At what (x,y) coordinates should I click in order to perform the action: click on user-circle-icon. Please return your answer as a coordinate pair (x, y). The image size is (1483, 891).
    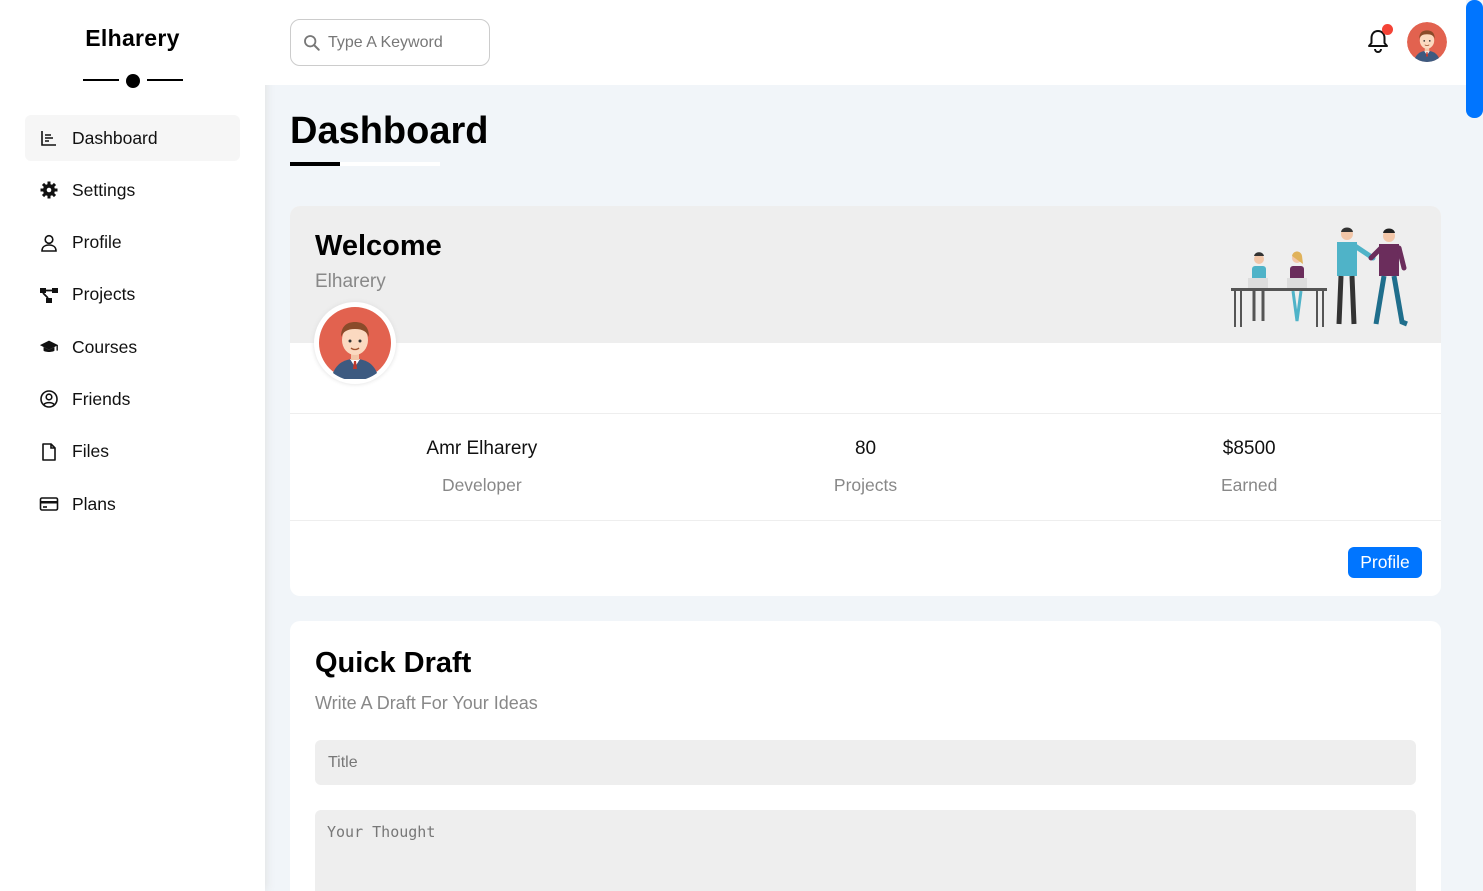
    Looking at the image, I should click on (49, 399).